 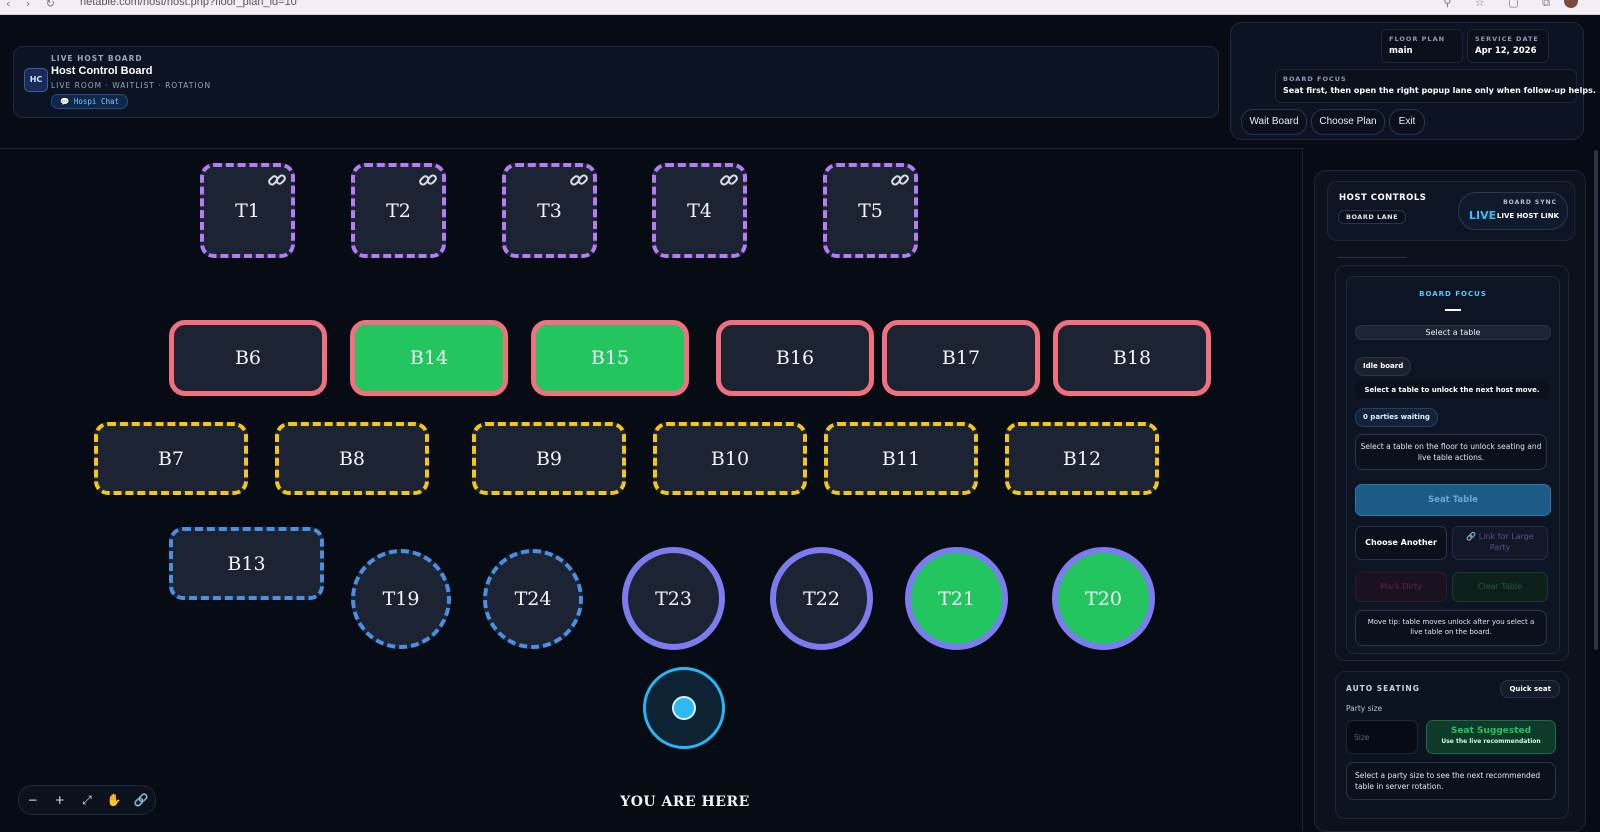 I want to click on table-b18: B18, so click(x=1132, y=358).